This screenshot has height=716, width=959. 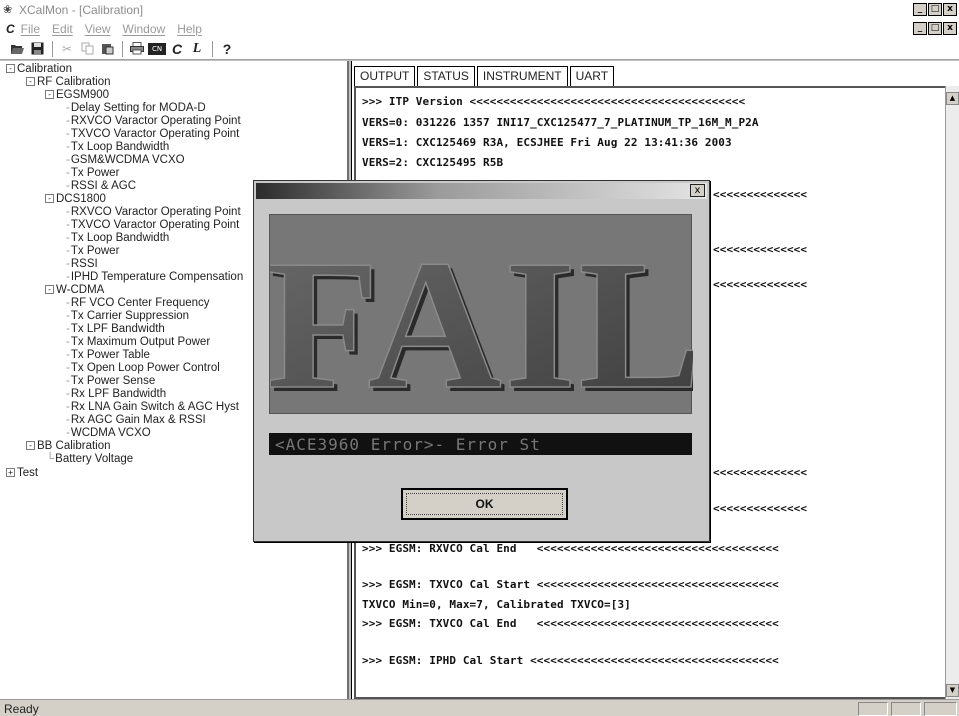 I want to click on maximize-button: □, so click(x=935, y=9).